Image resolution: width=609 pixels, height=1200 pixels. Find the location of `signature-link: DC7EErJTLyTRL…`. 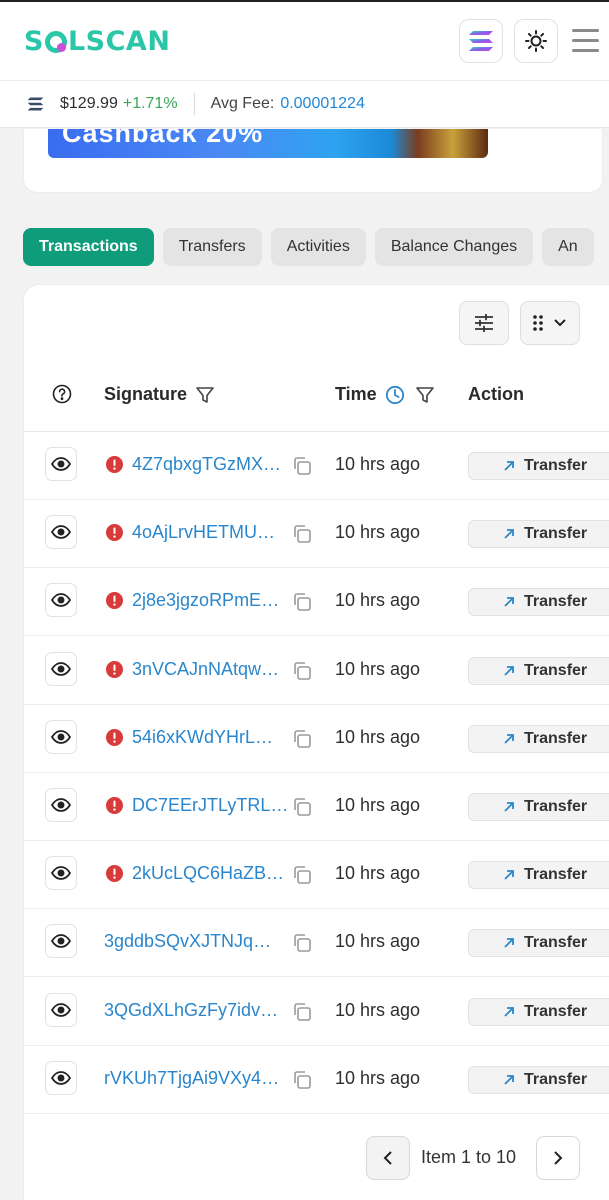

signature-link: DC7EErJTLyTRL… is located at coordinates (209, 805).